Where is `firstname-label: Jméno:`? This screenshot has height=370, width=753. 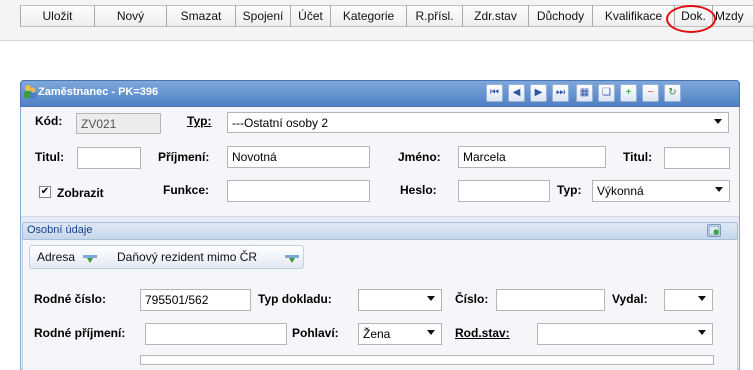 firstname-label: Jméno: is located at coordinates (419, 157).